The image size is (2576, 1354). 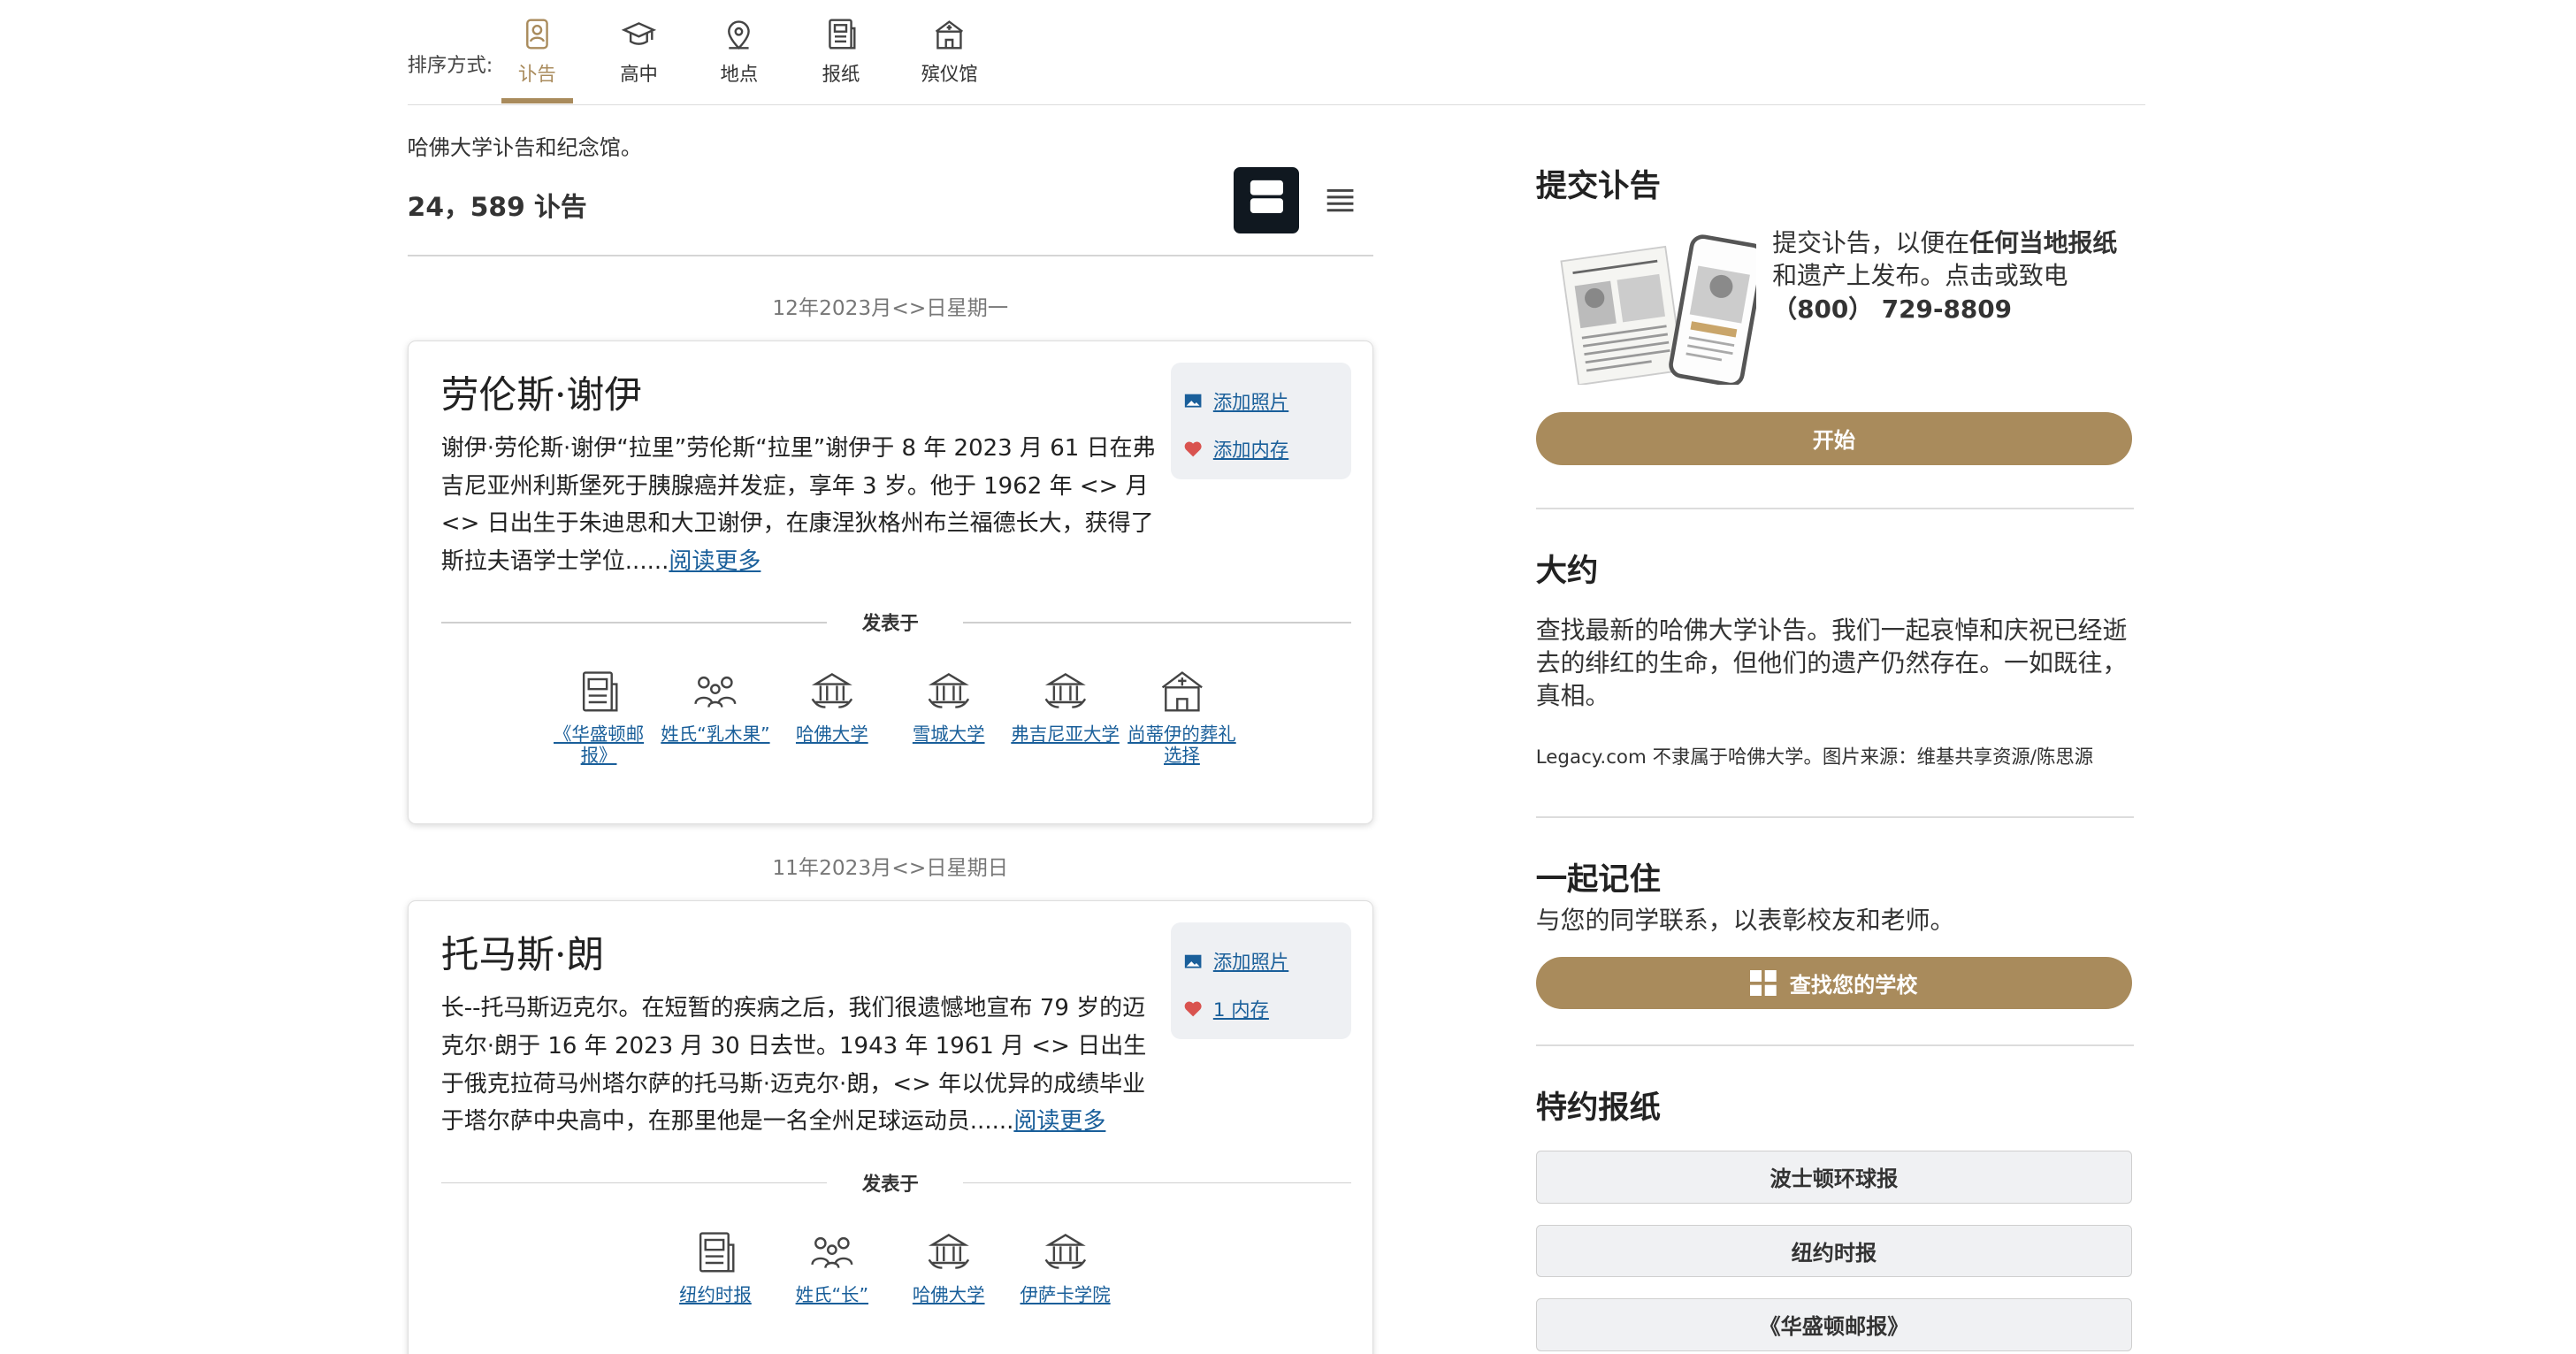 I want to click on published-in-item: 纽约时报, so click(x=715, y=1266).